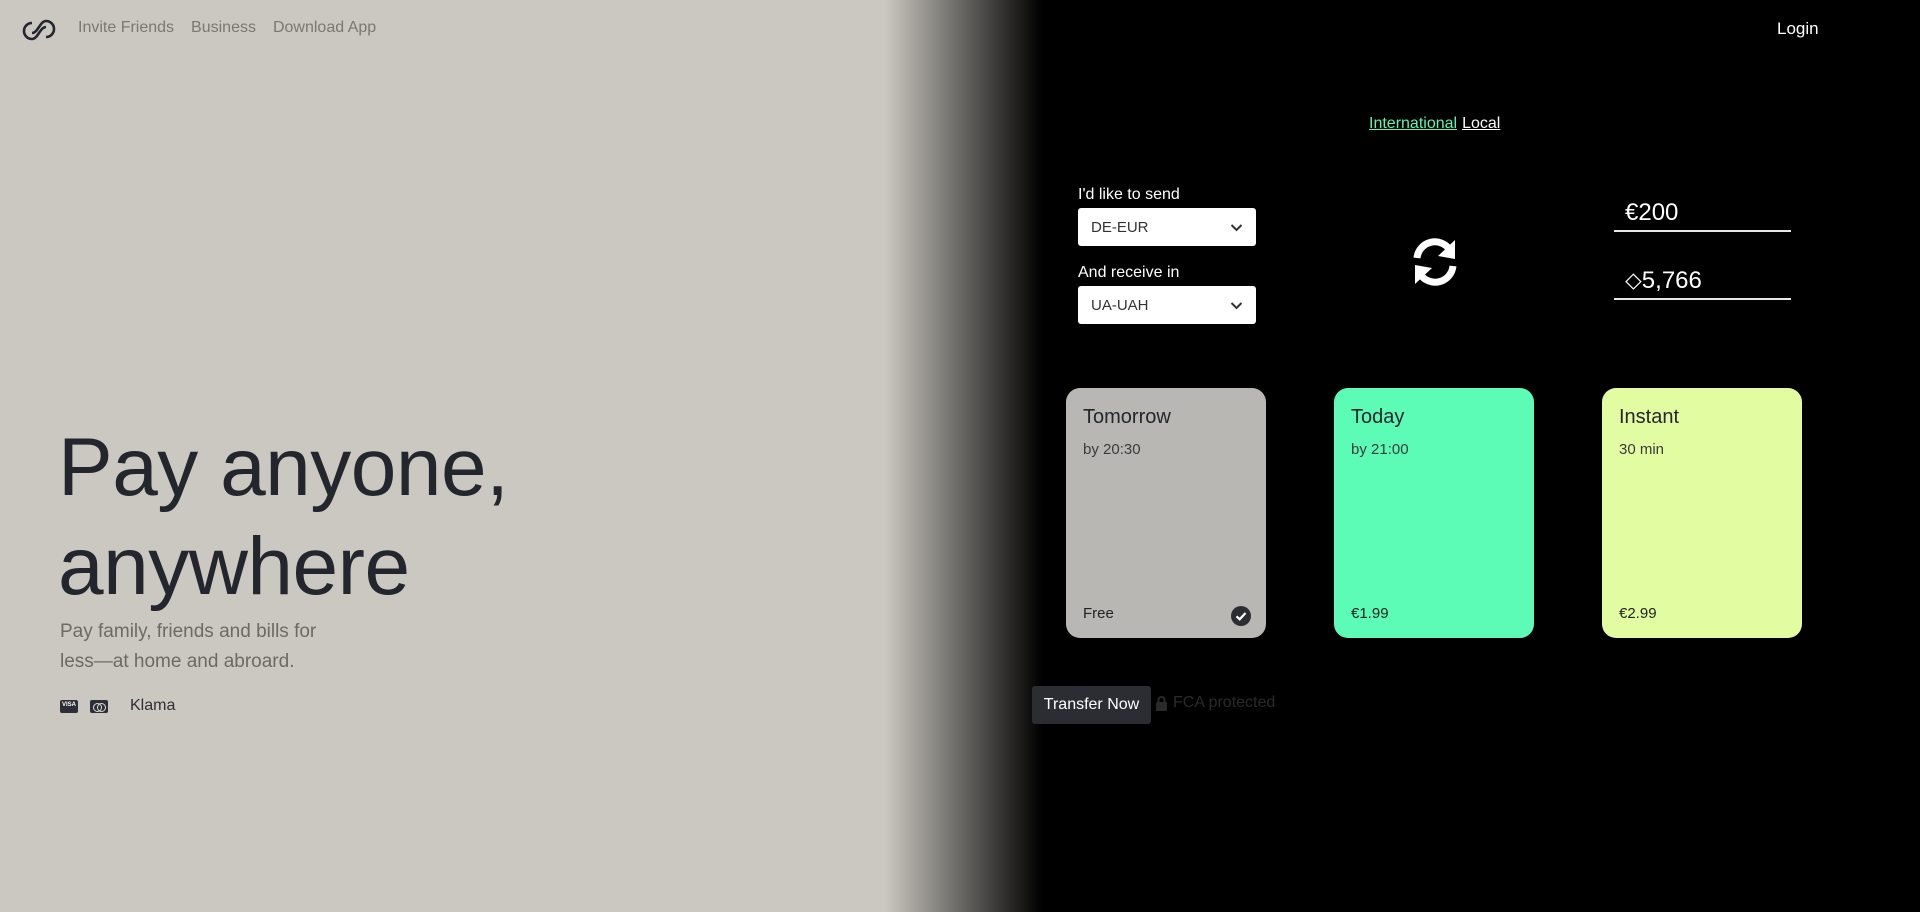 The width and height of the screenshot is (1920, 912). Describe the element at coordinates (1167, 227) in the screenshot. I see `send-currency-select: DE-EUR` at that location.